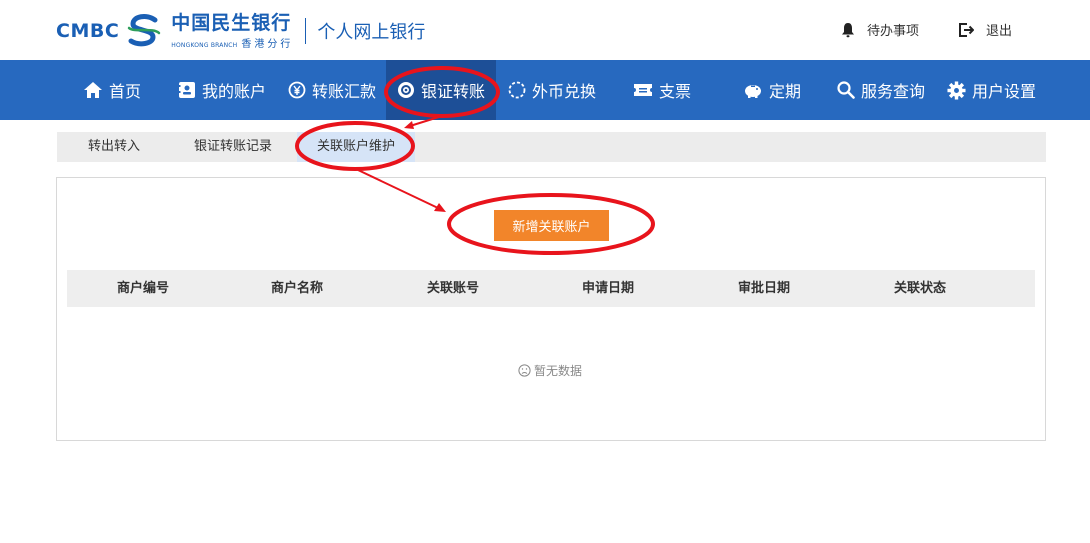 The width and height of the screenshot is (1090, 543). I want to click on nav-item-fx-exchange: 外币兑换, so click(552, 90).